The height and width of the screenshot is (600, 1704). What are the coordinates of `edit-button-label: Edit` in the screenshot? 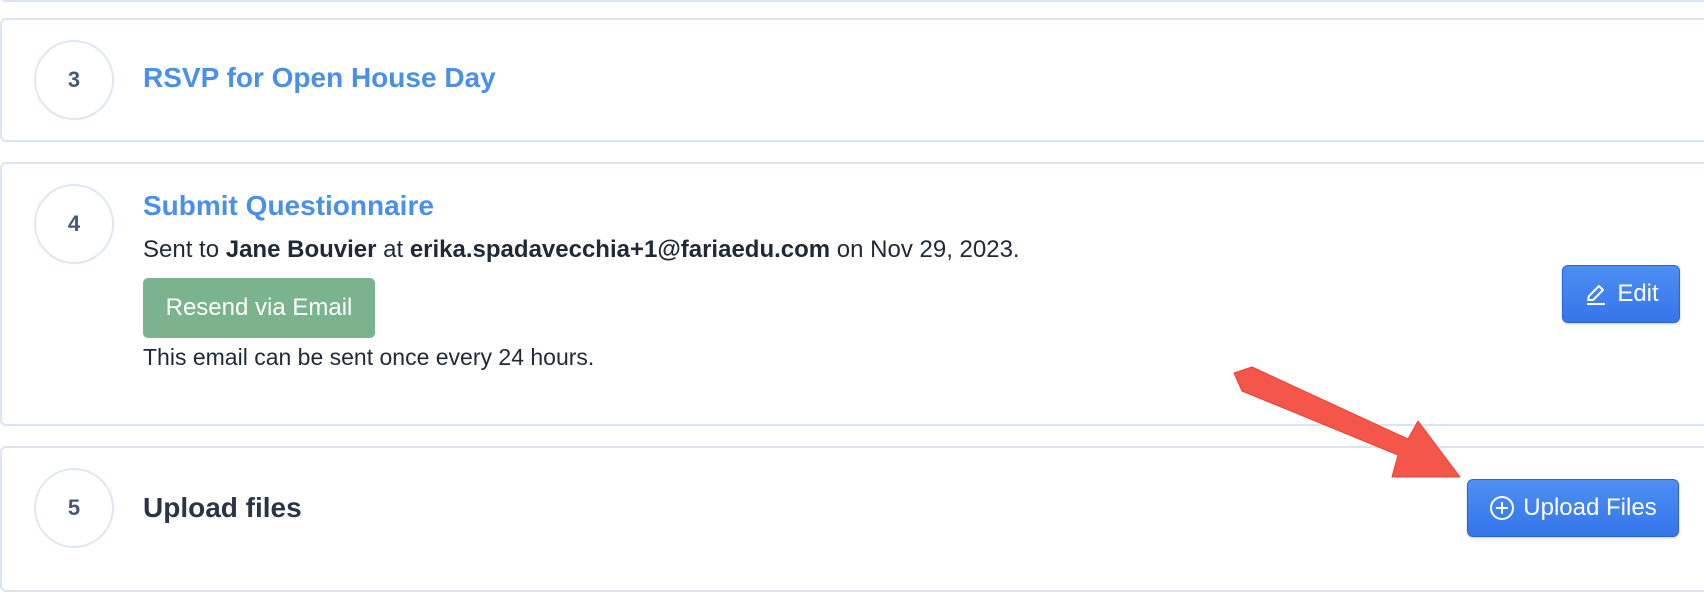 It's located at (1638, 293).